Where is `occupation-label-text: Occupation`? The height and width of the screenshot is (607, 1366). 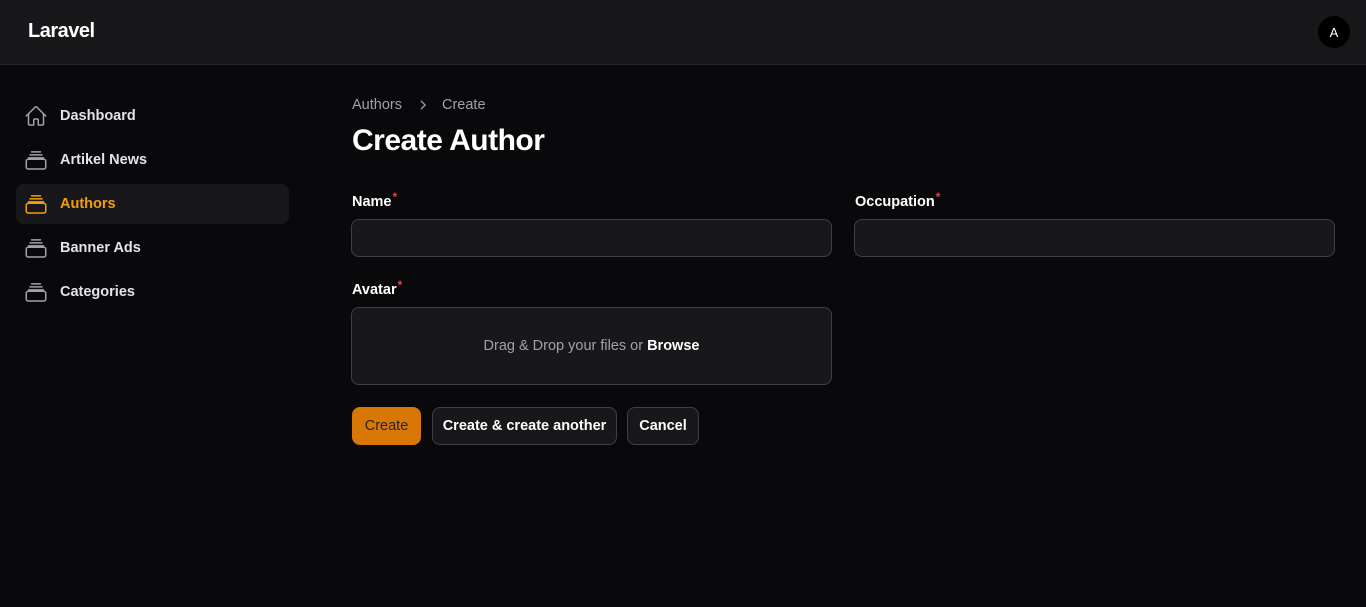
occupation-label-text: Occupation is located at coordinates (895, 202).